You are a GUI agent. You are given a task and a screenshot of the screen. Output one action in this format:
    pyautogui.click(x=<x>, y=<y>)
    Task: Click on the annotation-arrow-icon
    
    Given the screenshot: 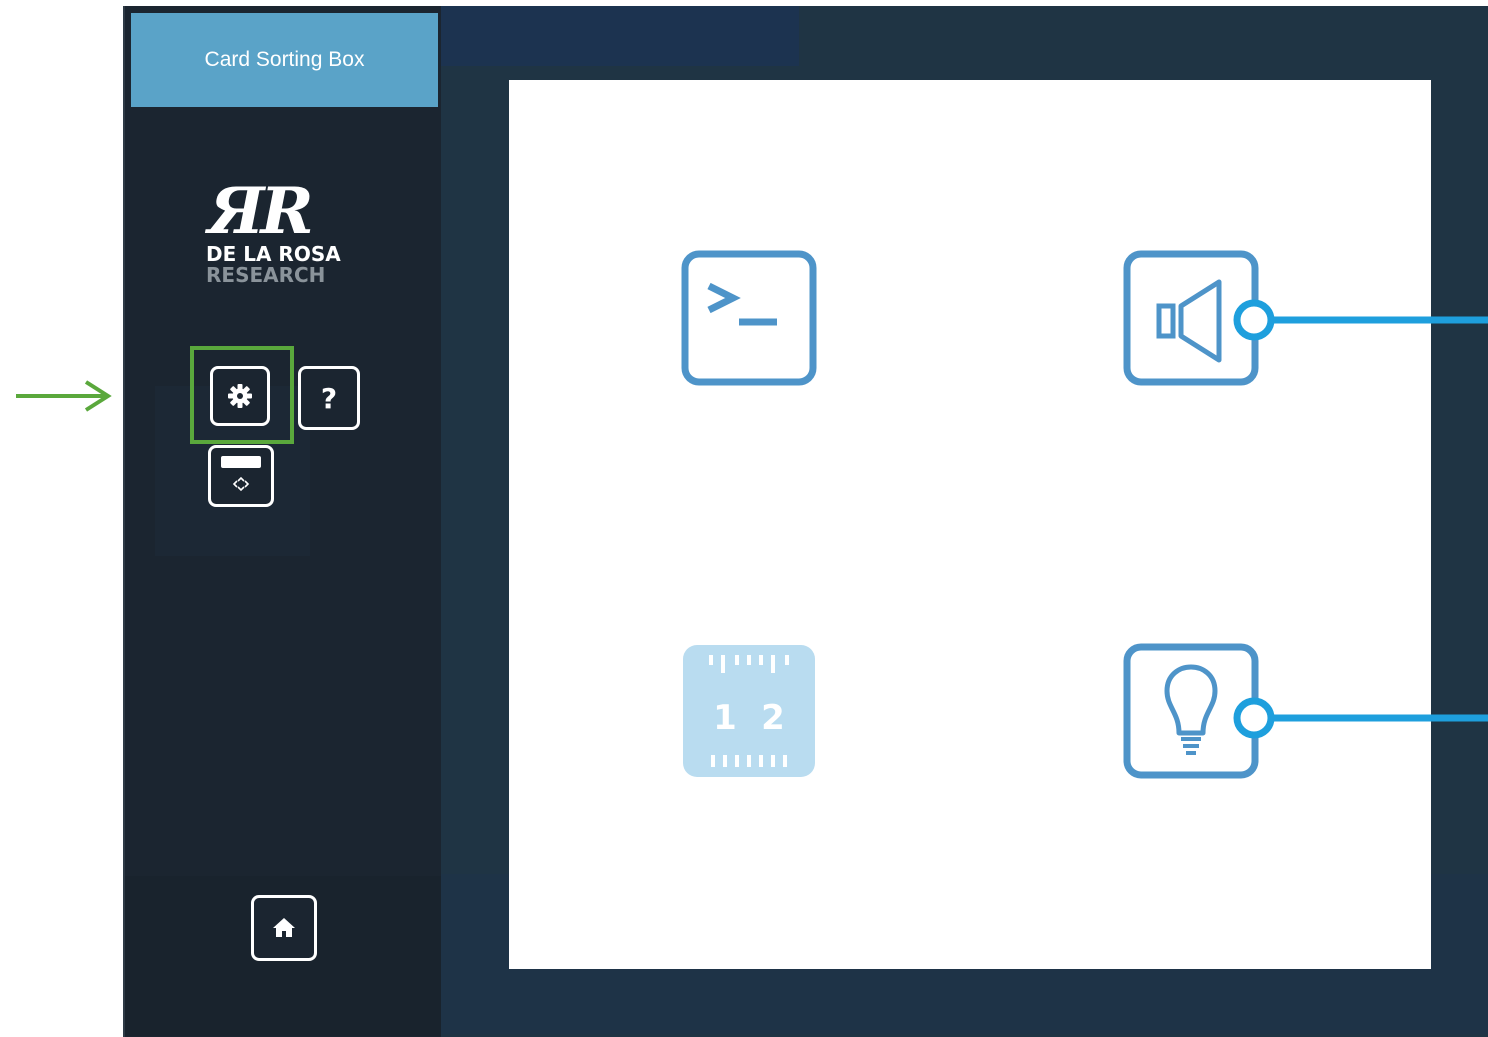 What is the action you would take?
    pyautogui.click(x=64, y=396)
    